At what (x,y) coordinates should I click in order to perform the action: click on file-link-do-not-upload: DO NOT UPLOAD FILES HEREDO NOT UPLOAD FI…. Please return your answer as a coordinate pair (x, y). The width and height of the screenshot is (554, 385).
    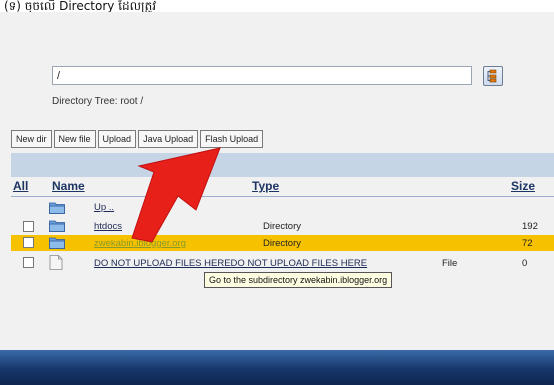
    Looking at the image, I should click on (230, 263).